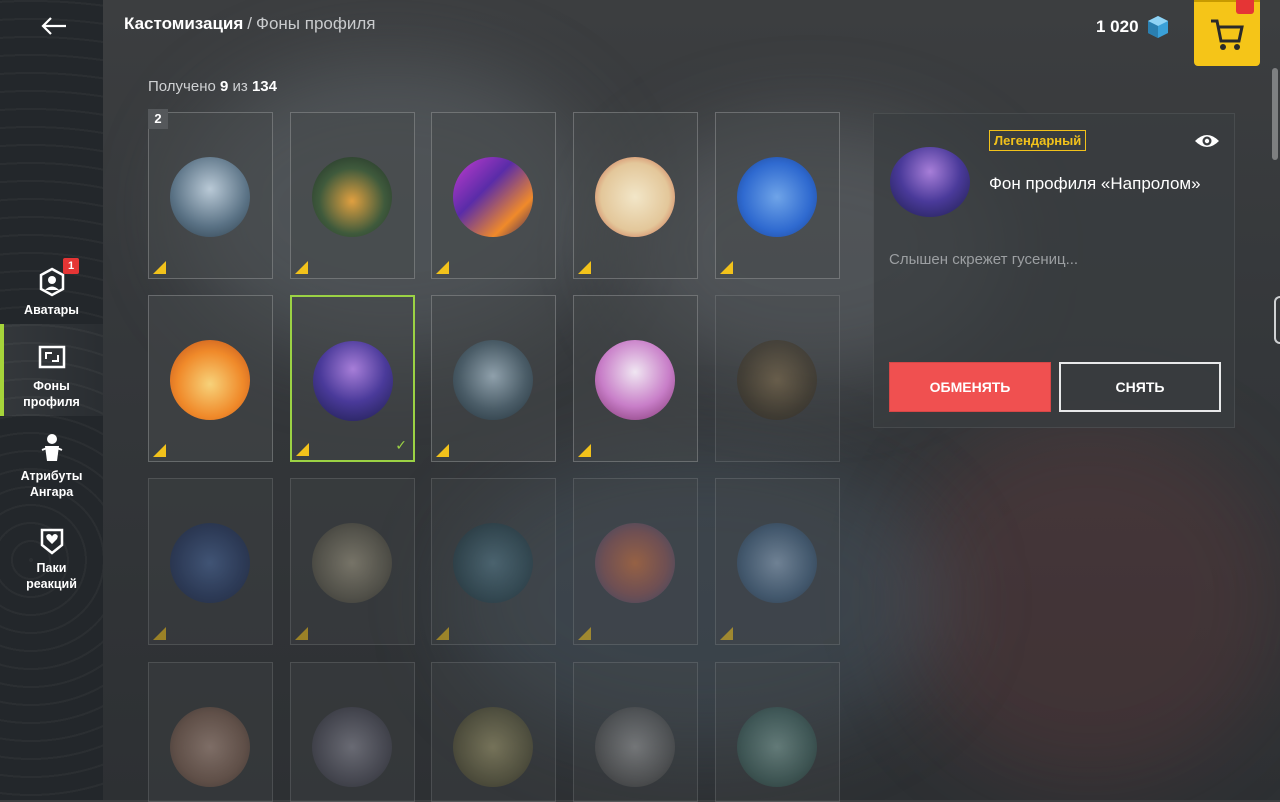 Image resolution: width=1280 pixels, height=802 pixels. What do you see at coordinates (1245, 7) in the screenshot?
I see `gift-icon` at bounding box center [1245, 7].